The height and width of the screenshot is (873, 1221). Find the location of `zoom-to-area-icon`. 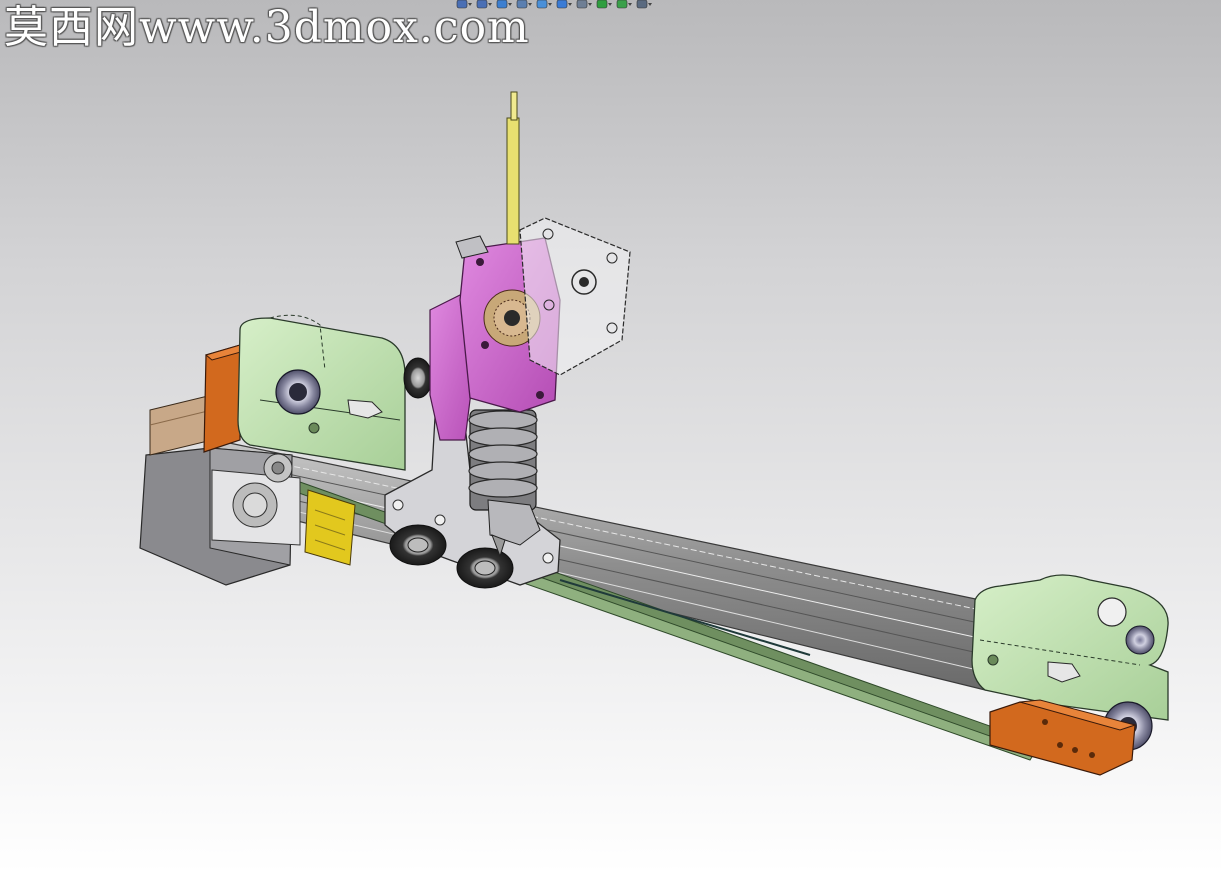

zoom-to-area-icon is located at coordinates (484, 4).